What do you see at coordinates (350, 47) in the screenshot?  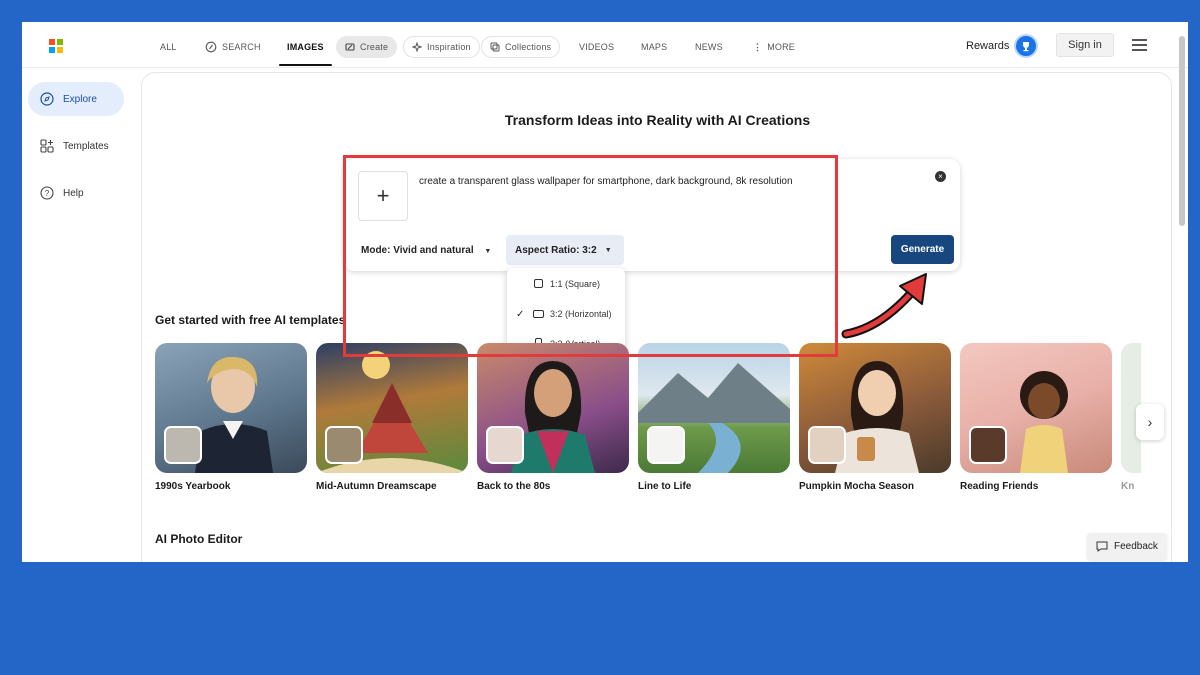 I see `create-icon` at bounding box center [350, 47].